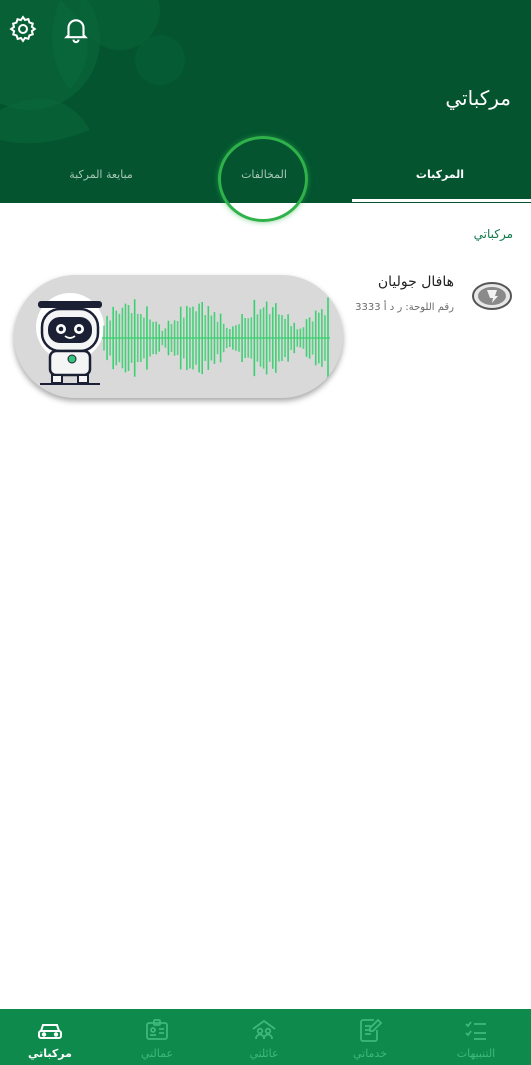 This screenshot has width=531, height=1065. I want to click on nav-my-vehicles: مركباتي, so click(50, 1037).